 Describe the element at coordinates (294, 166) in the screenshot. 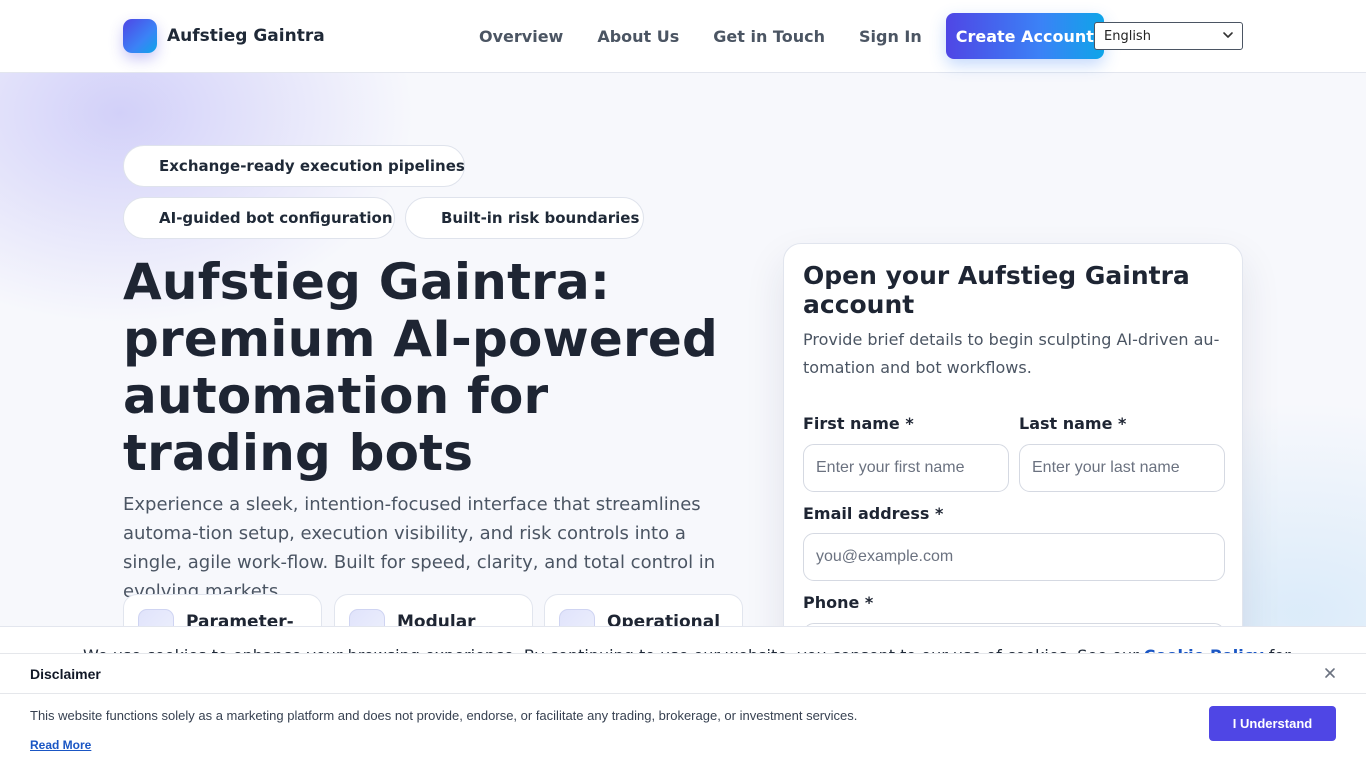

I see `feature-pill: Exchange-ready execution pipelines` at that location.